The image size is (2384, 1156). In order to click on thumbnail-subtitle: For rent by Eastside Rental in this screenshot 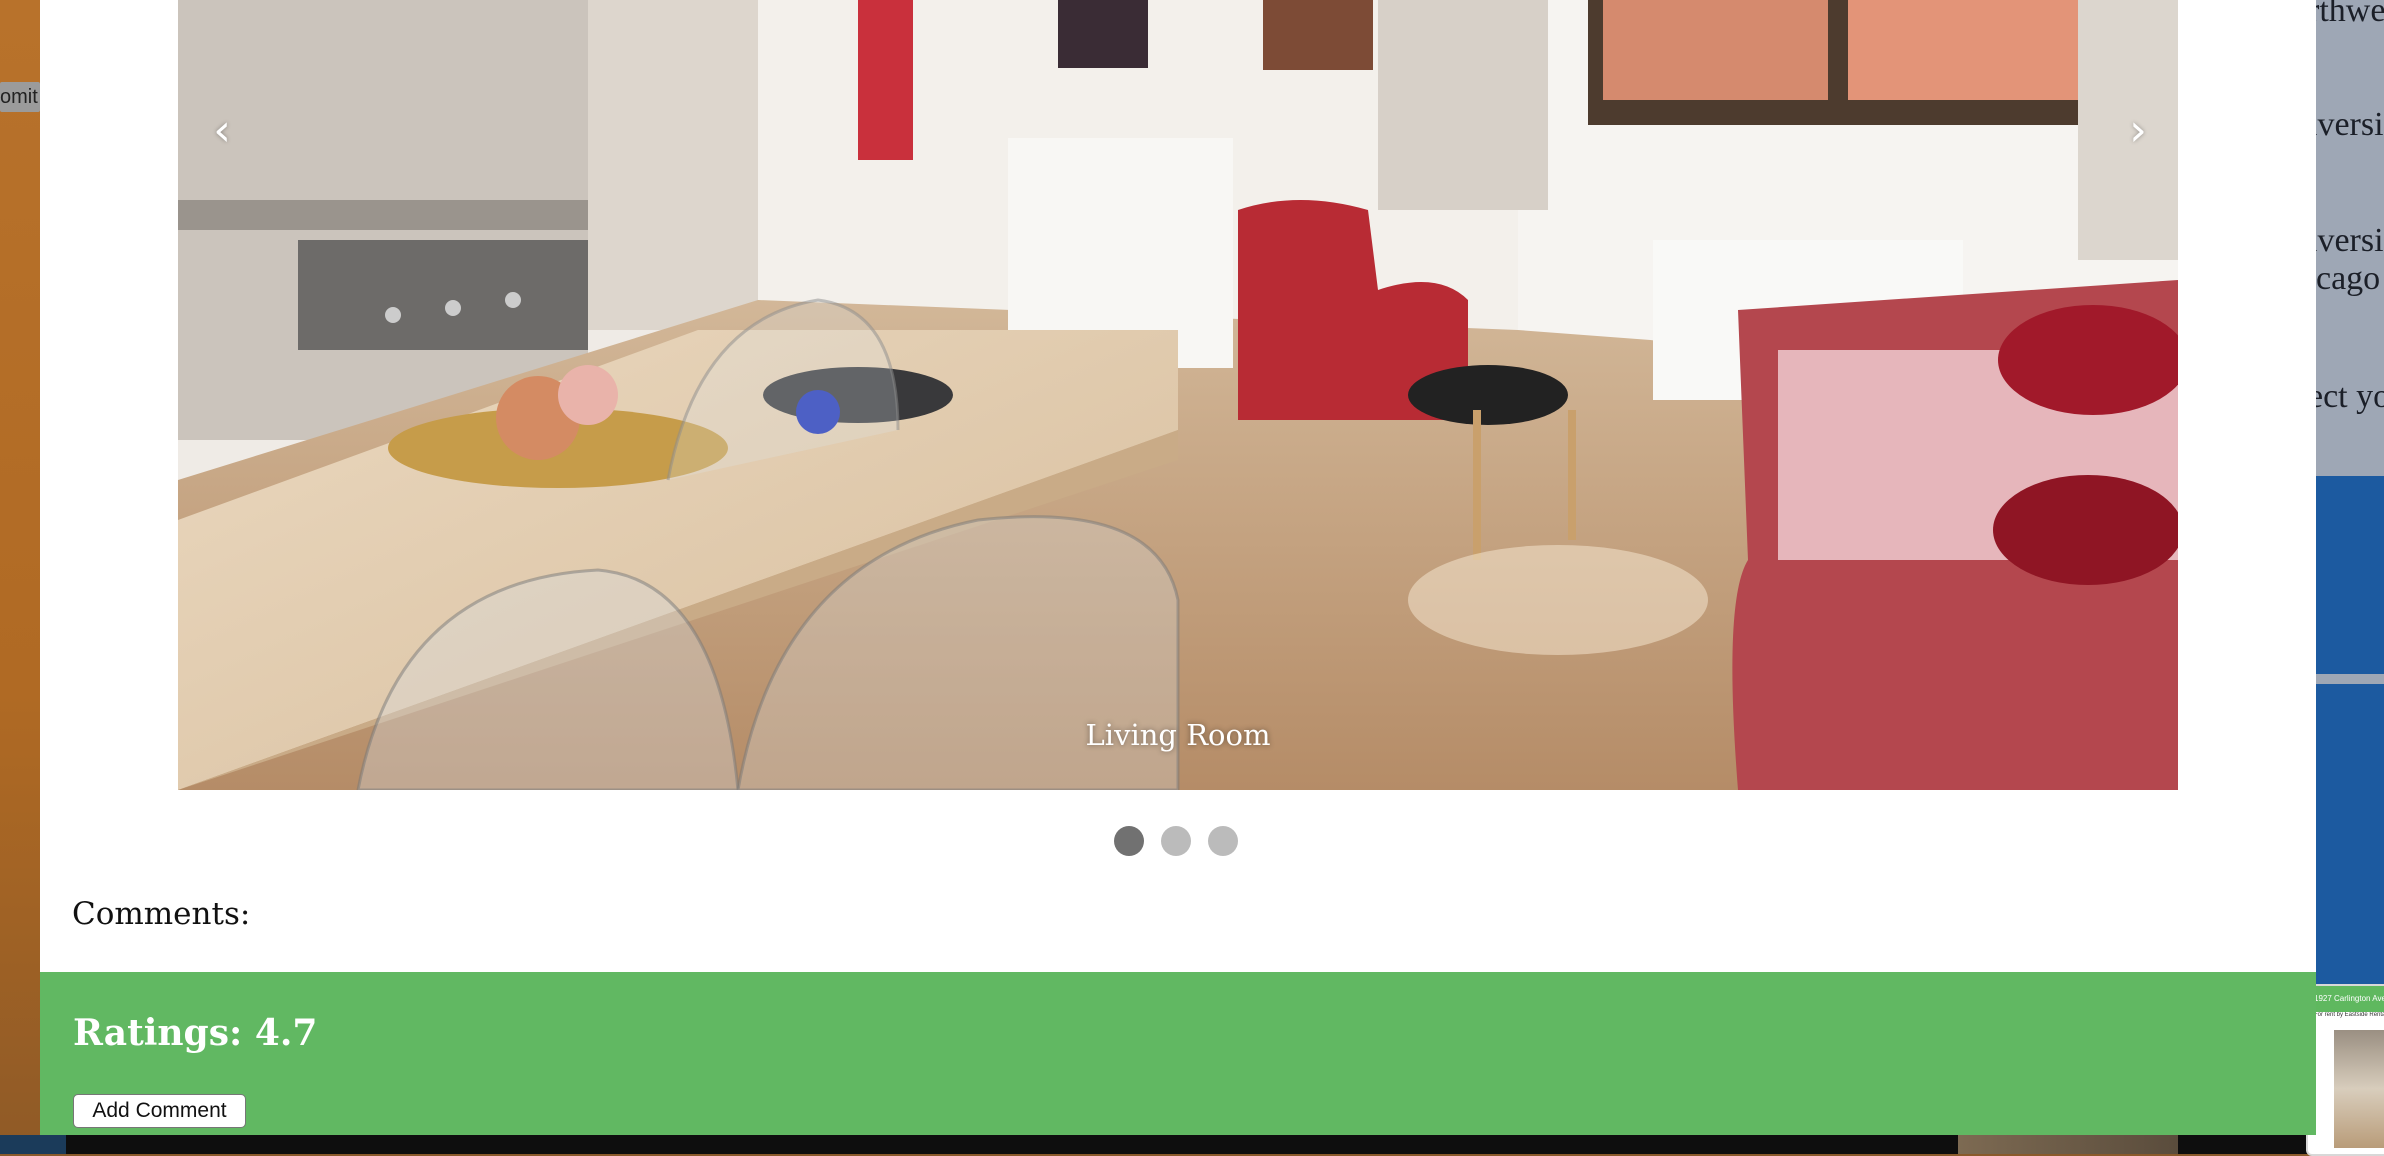, I will do `click(2349, 1015)`.